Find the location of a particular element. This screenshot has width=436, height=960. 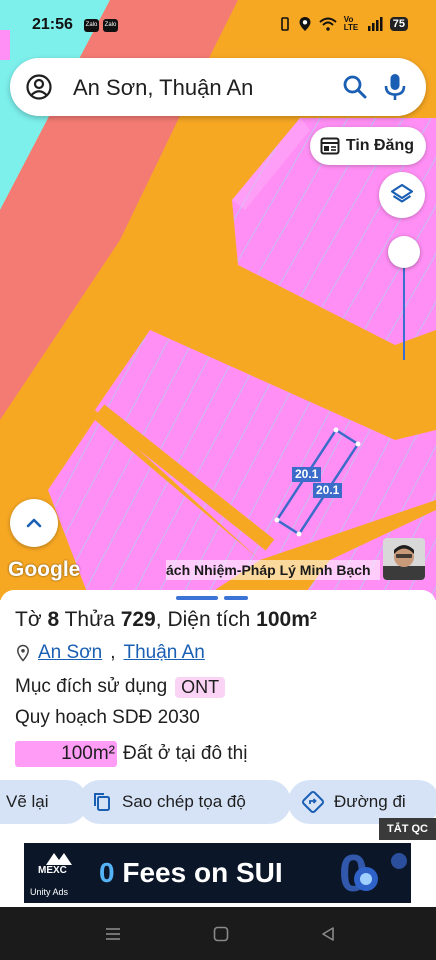

status-icons: Vo LTE 75 is located at coordinates (343, 24).